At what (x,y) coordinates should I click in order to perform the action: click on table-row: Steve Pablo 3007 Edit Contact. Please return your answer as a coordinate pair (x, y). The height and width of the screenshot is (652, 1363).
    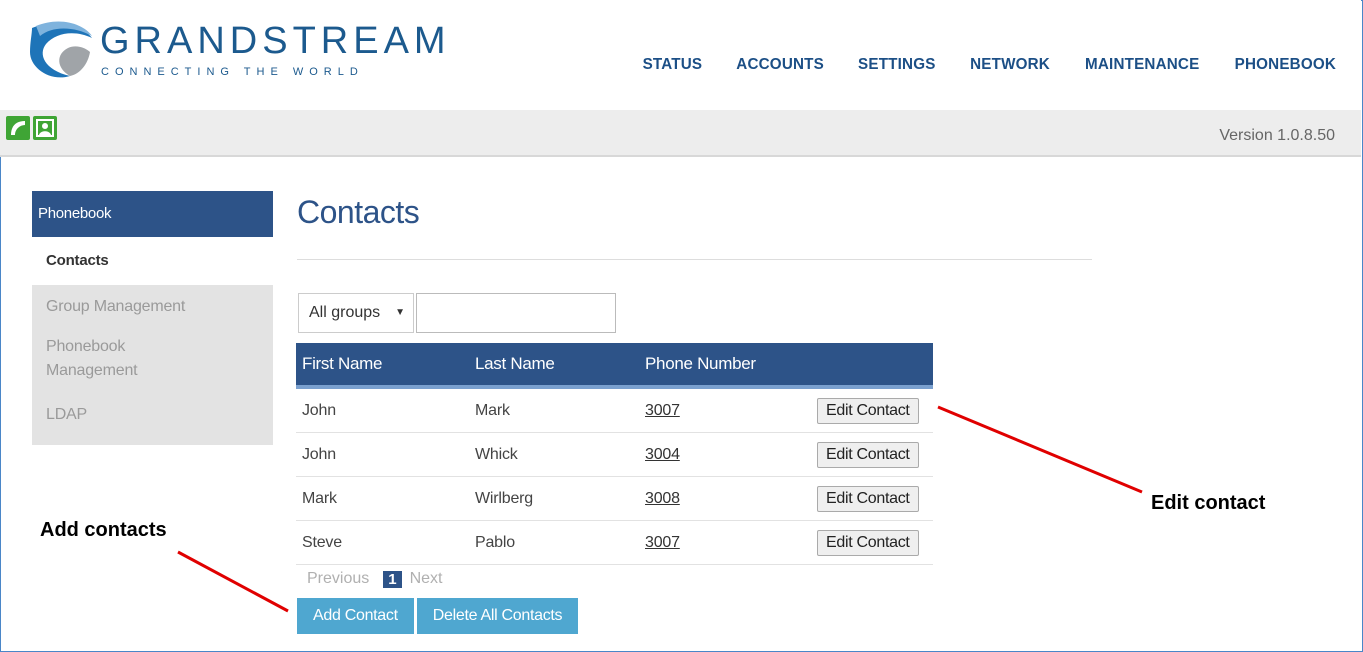
    Looking at the image, I should click on (614, 542).